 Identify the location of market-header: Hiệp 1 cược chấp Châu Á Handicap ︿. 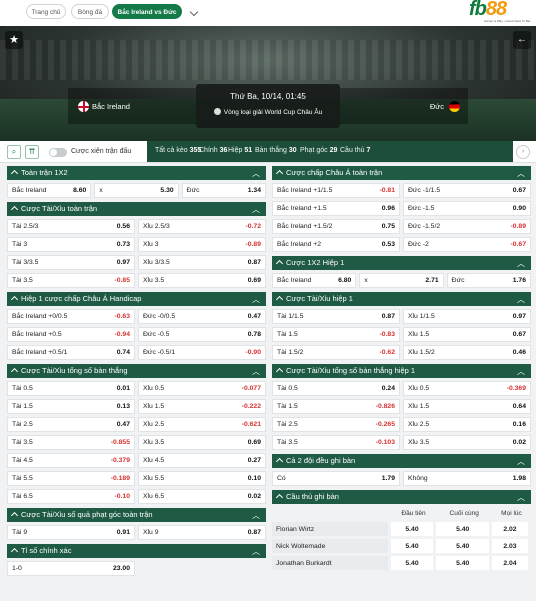
(136, 299).